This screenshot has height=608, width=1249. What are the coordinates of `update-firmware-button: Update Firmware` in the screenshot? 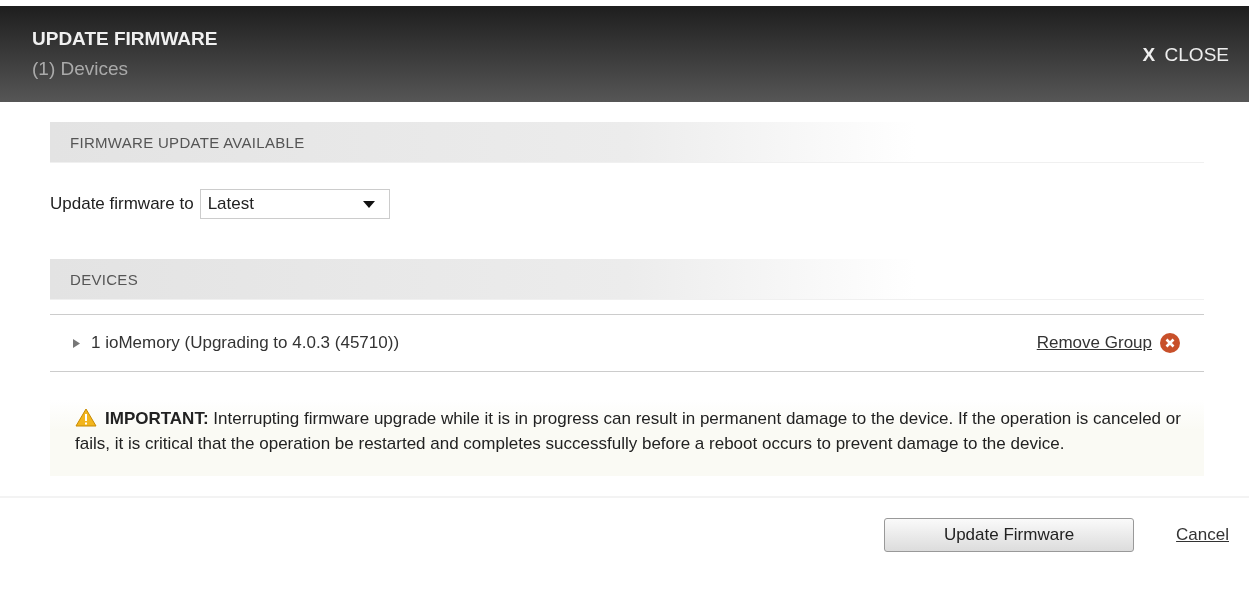 It's located at (1009, 535).